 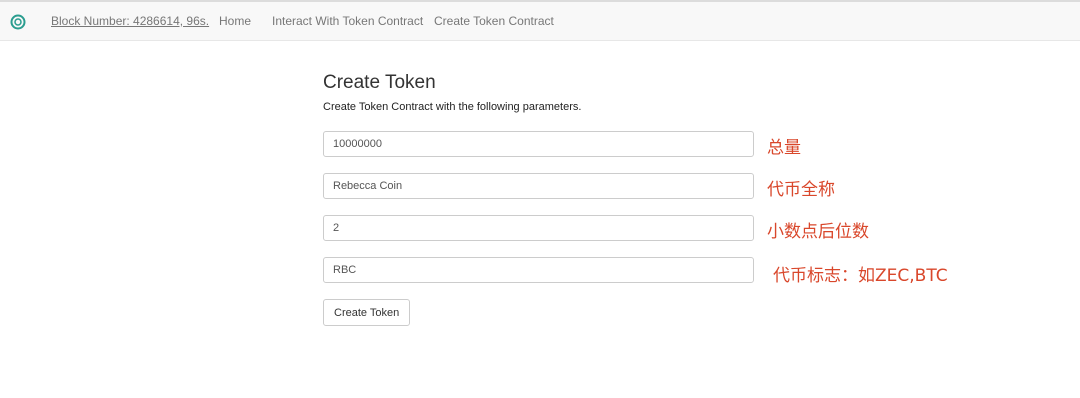 What do you see at coordinates (130, 21) in the screenshot?
I see `block-number-link: Block Number: 4286614, 96s.` at bounding box center [130, 21].